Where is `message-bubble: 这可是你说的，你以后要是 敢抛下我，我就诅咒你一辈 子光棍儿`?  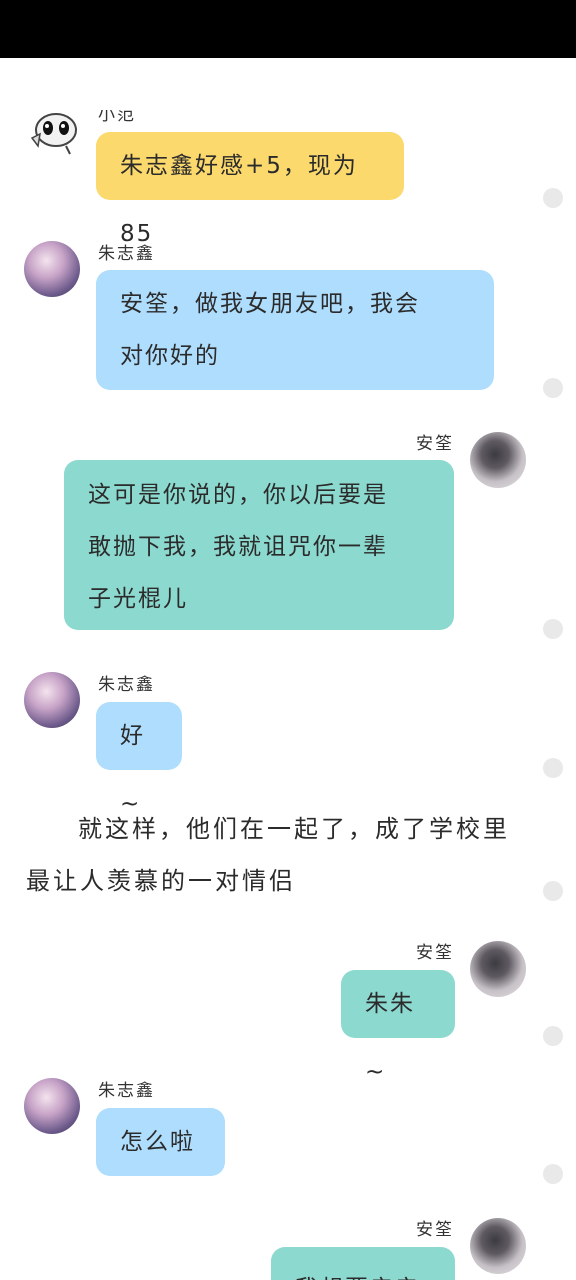 message-bubble: 这可是你说的，你以后要是 敢抛下我，我就诅咒你一辈 子光棍儿 is located at coordinates (259, 545).